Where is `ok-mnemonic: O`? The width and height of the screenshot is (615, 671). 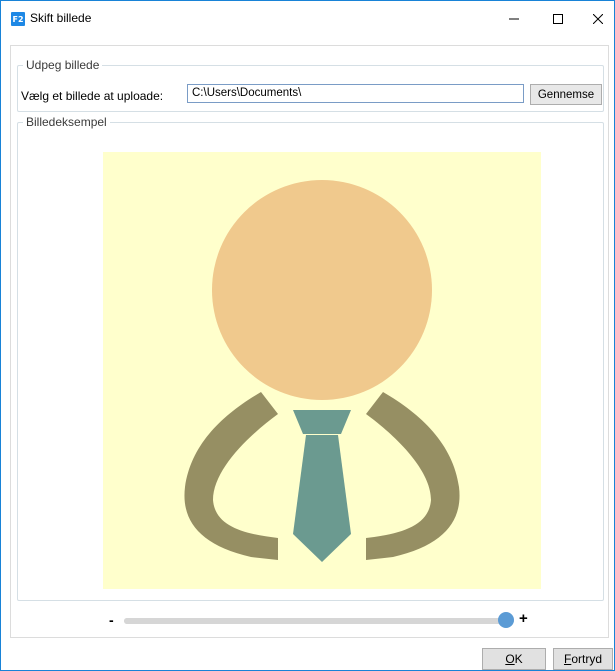 ok-mnemonic: O is located at coordinates (510, 659).